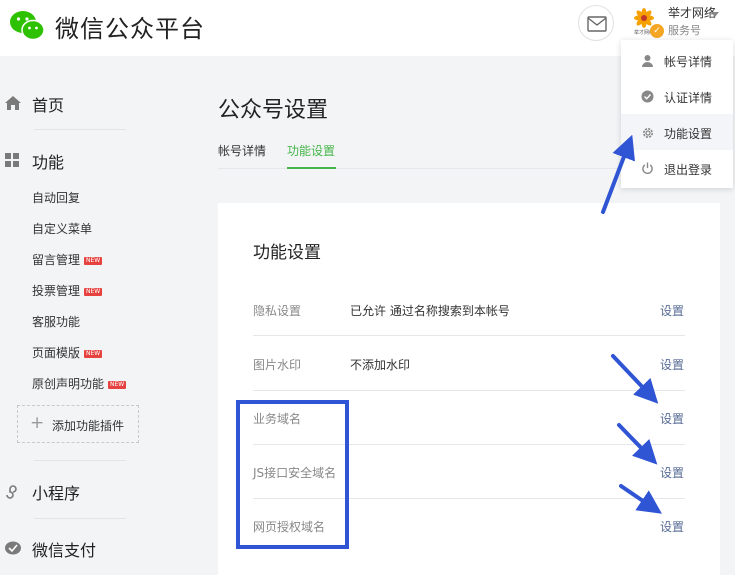  I want to click on user-icon, so click(647, 61).